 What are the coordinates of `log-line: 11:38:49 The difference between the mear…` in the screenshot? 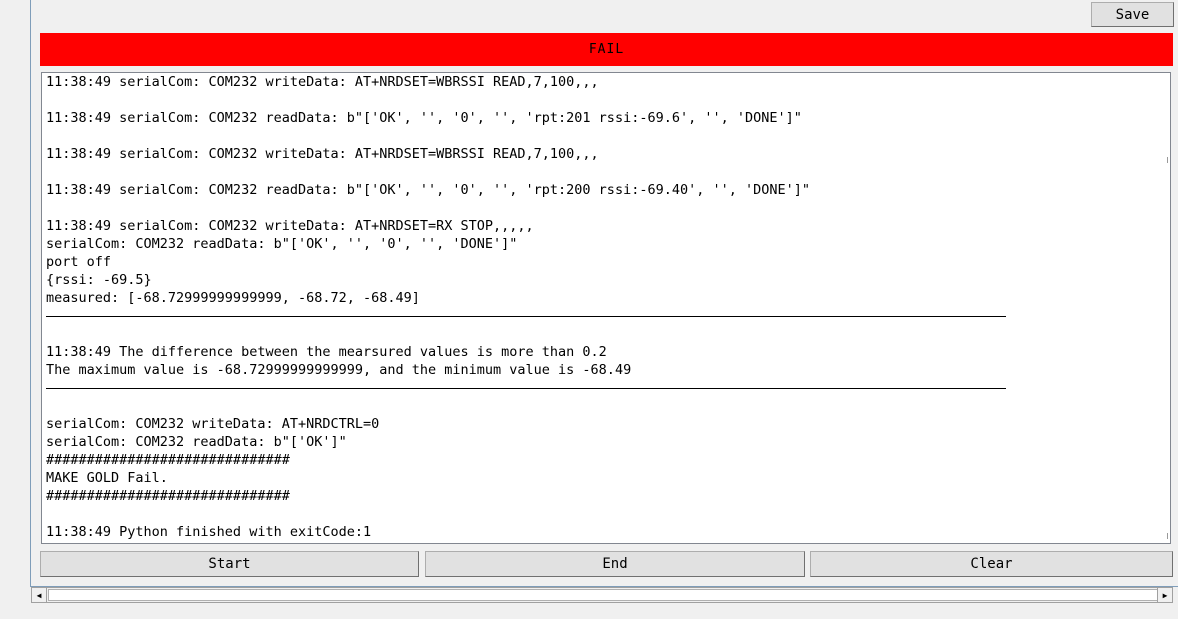 It's located at (326, 352).